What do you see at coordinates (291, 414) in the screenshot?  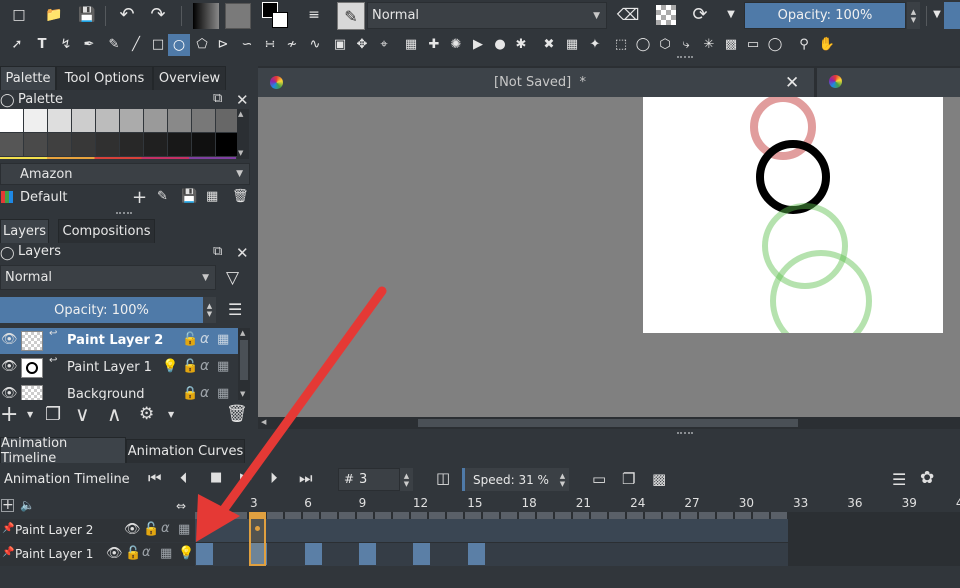 I see `annotation-arrow` at bounding box center [291, 414].